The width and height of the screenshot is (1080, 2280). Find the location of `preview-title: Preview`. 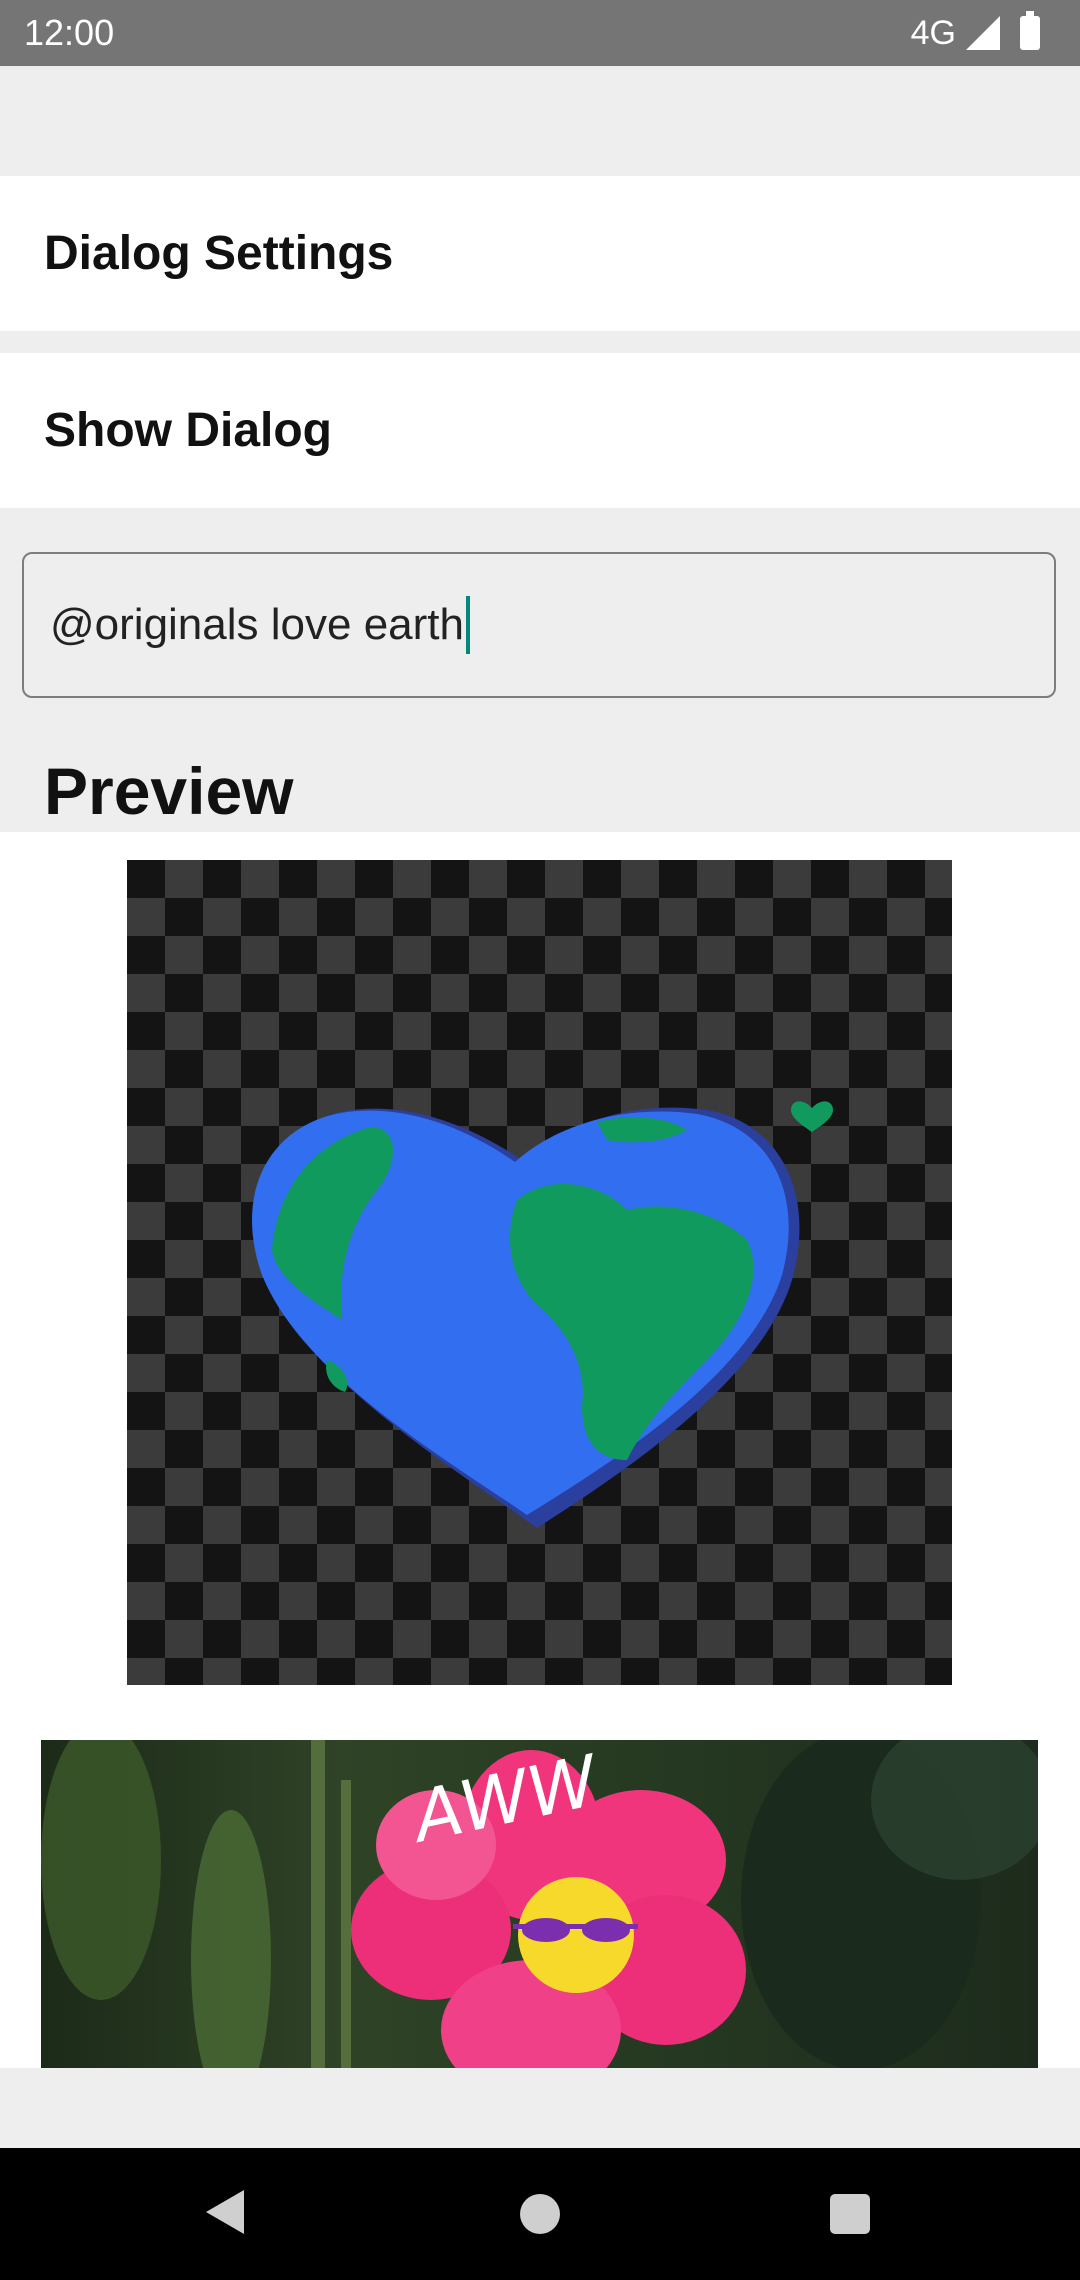

preview-title: Preview is located at coordinates (169, 791).